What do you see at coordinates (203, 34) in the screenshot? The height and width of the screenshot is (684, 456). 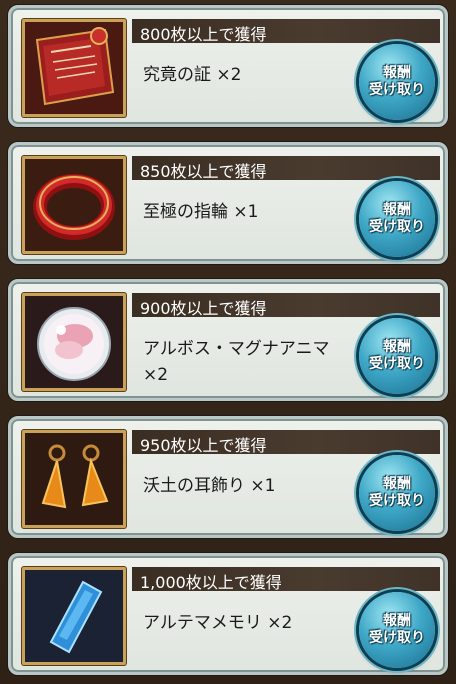 I see `reward-threshold-label: 800枚以上で獲得` at bounding box center [203, 34].